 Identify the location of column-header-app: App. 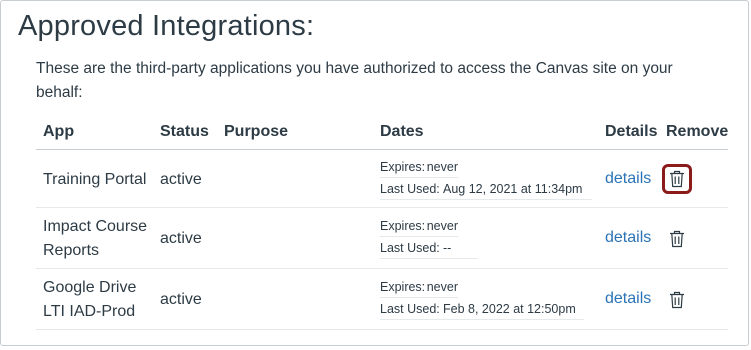
(59, 131).